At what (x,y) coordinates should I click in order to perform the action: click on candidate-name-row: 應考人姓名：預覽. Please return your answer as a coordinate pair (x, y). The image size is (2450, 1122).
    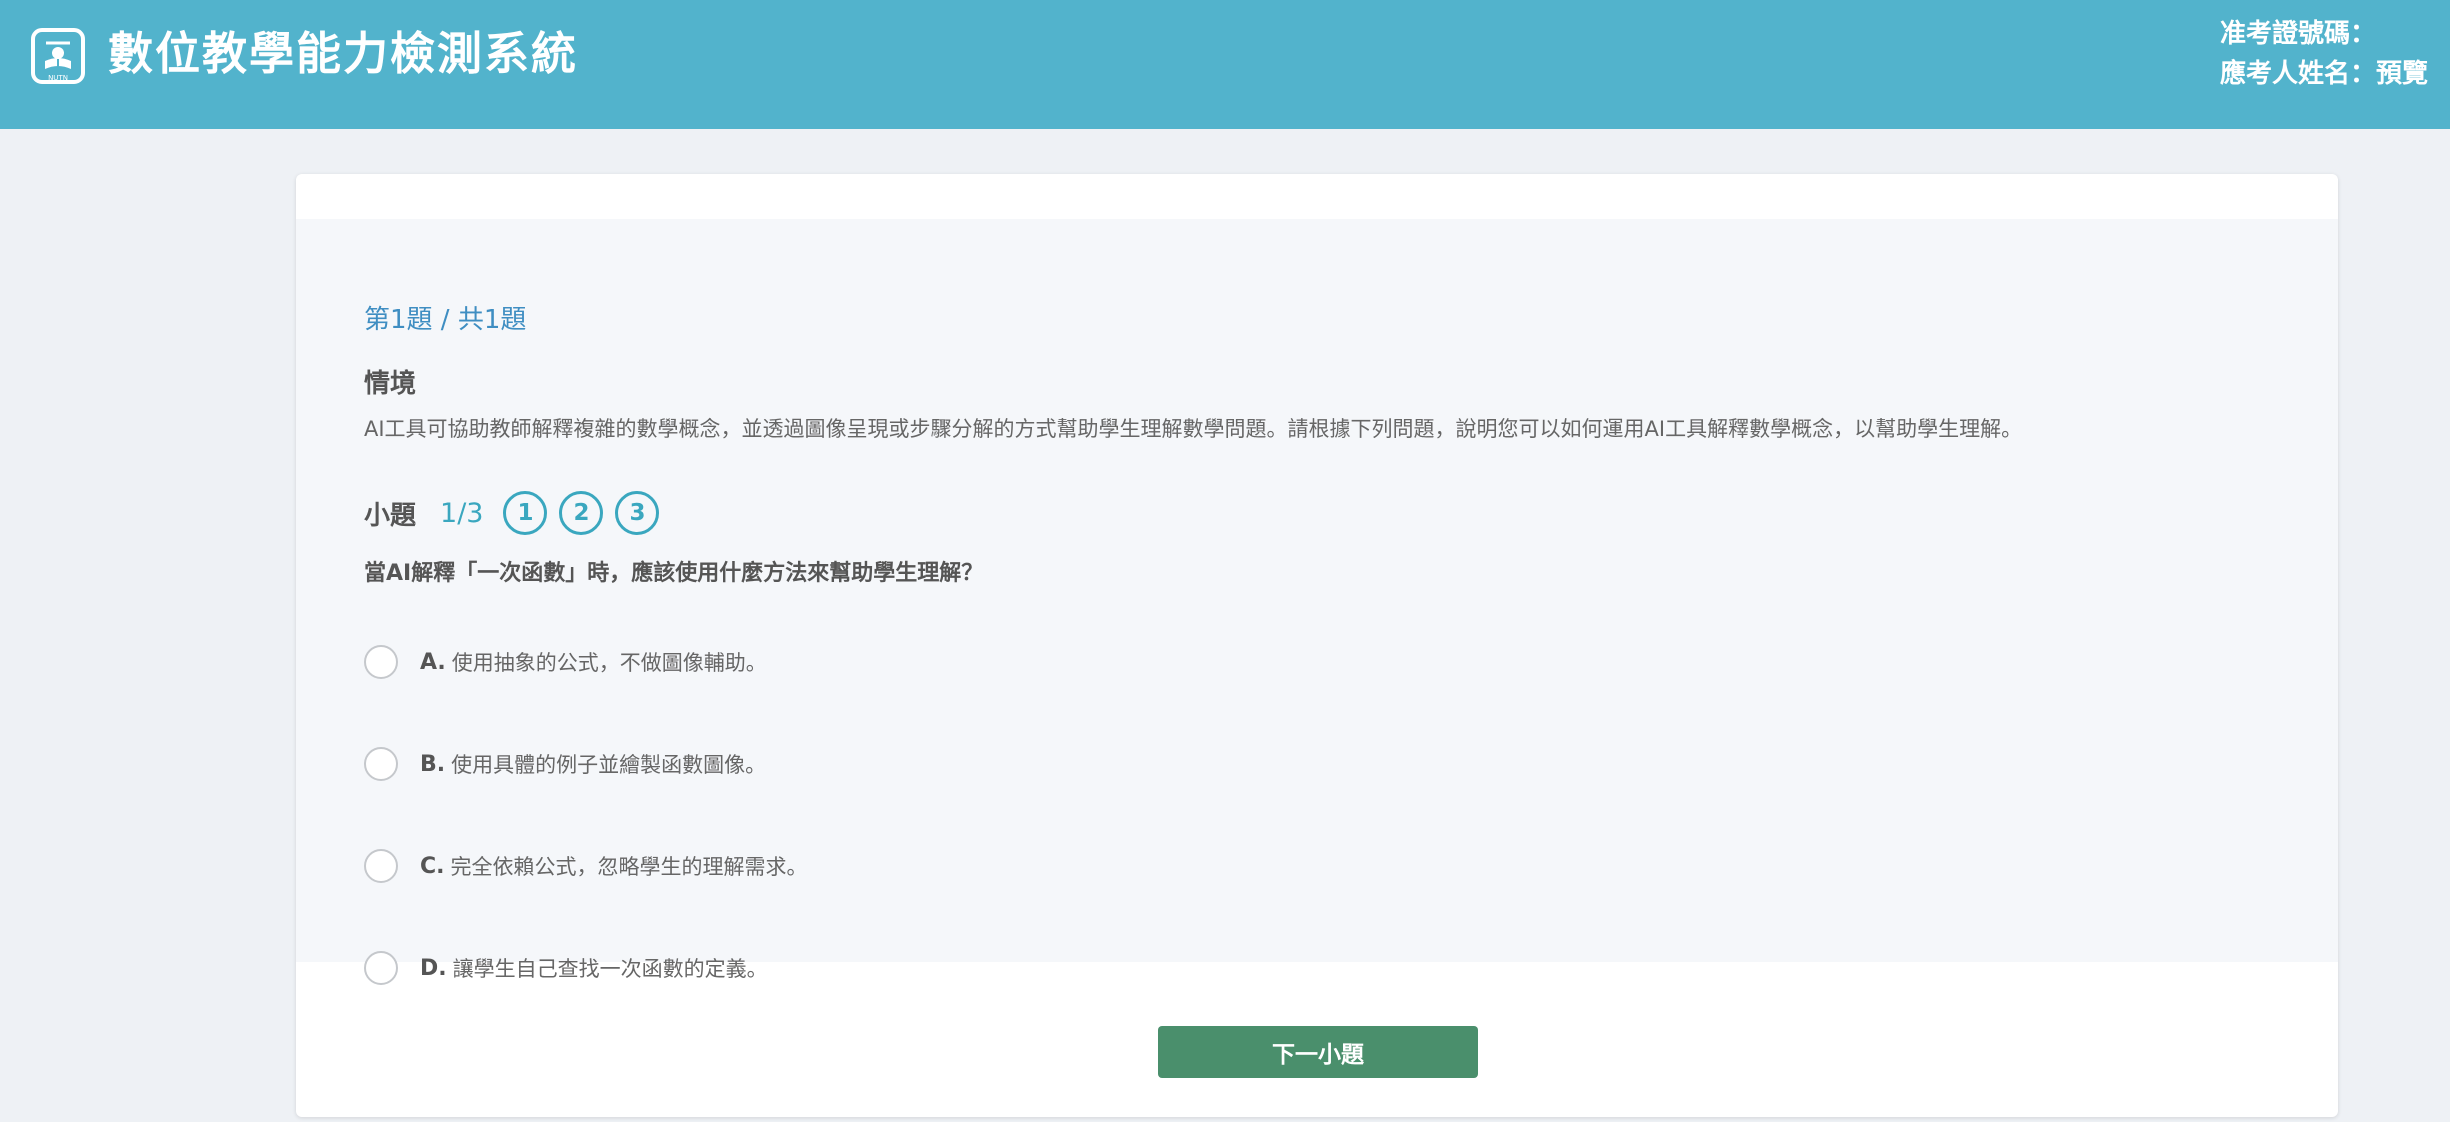
    Looking at the image, I should click on (2324, 74).